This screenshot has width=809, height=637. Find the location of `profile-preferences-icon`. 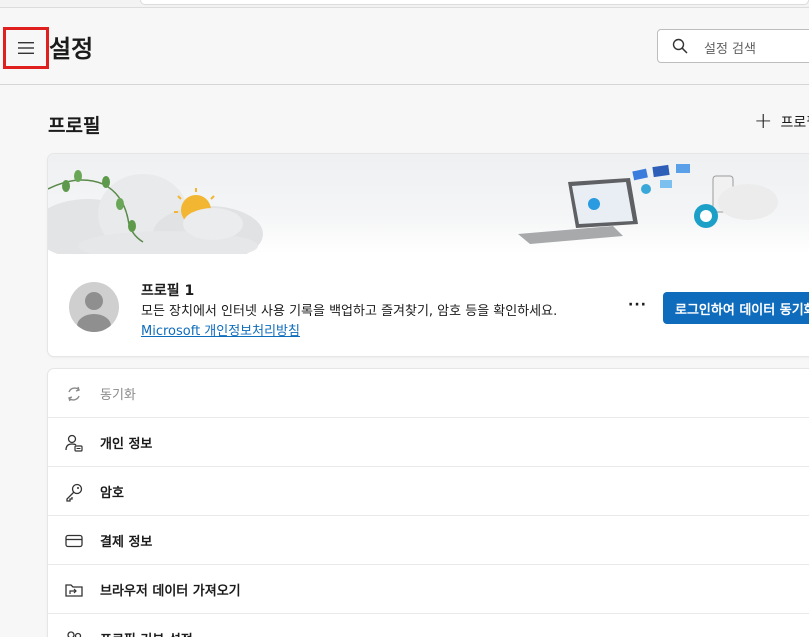

profile-preferences-icon is located at coordinates (74, 634).